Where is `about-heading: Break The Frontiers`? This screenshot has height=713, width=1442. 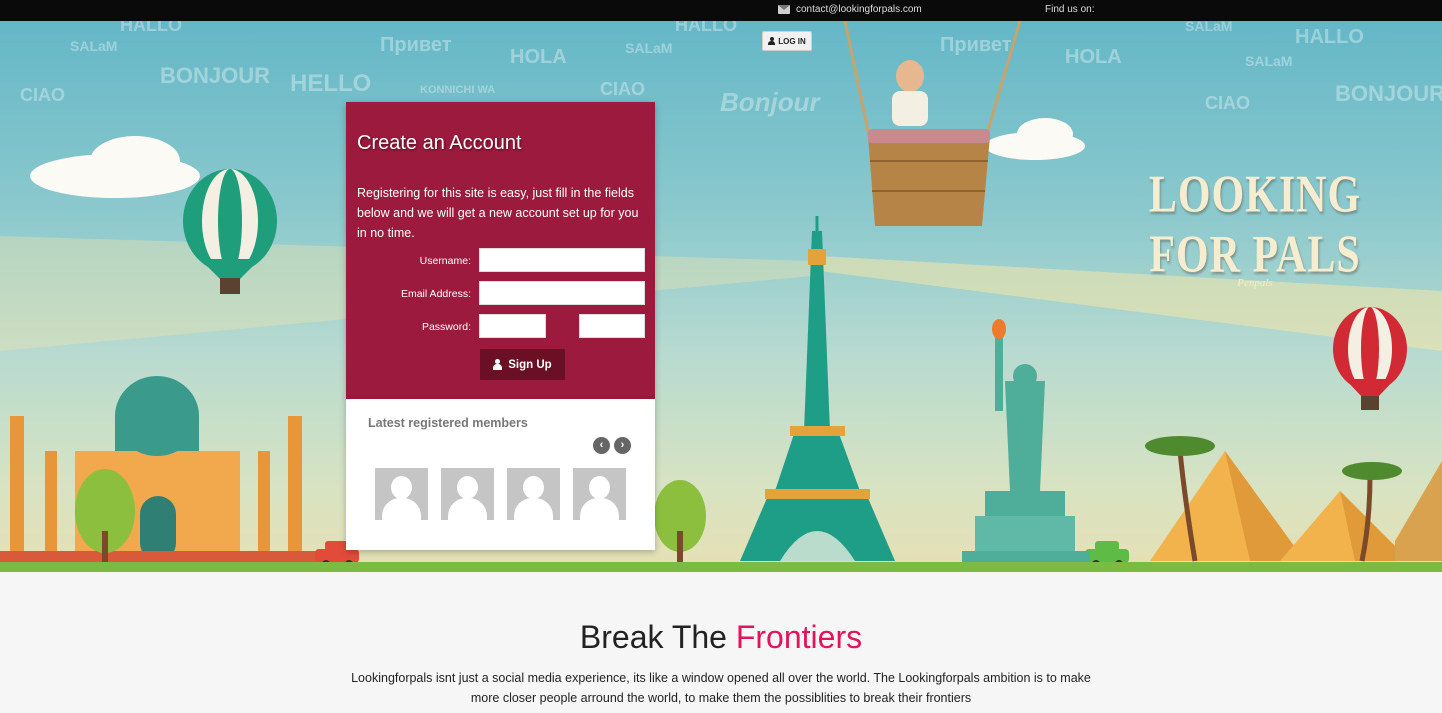 about-heading: Break The Frontiers is located at coordinates (721, 637).